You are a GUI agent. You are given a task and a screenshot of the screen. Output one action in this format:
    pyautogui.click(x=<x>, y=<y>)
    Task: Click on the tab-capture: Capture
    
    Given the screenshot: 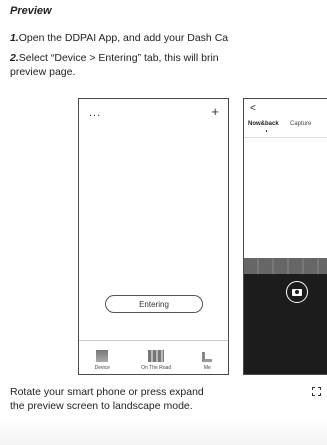 What is the action you would take?
    pyautogui.click(x=300, y=124)
    